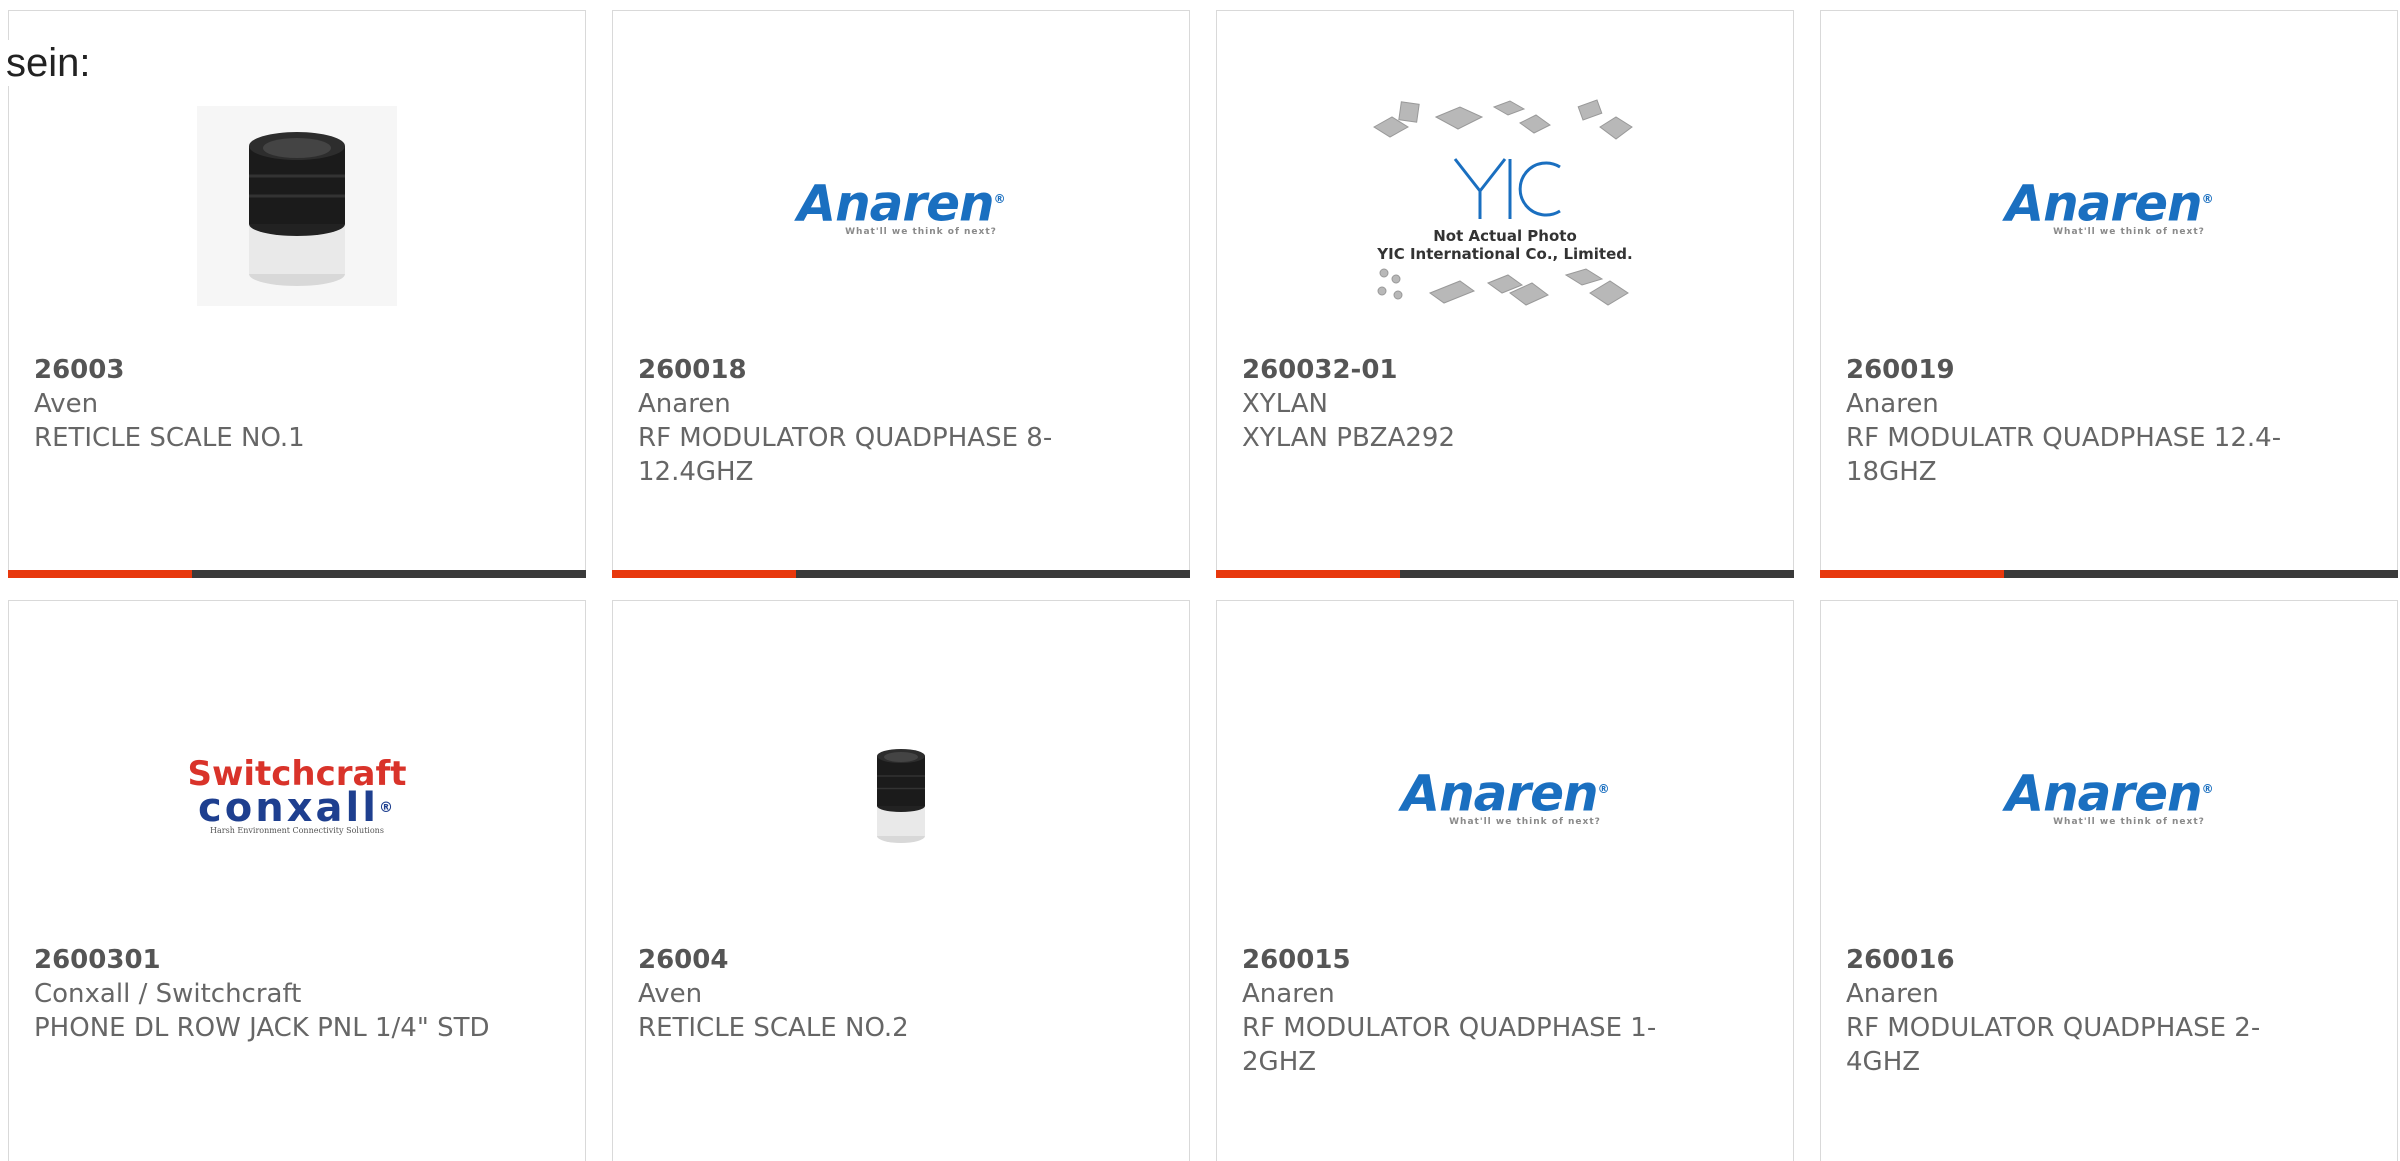 The image size is (2400, 1161). Describe the element at coordinates (269, 370) in the screenshot. I see `part-number: 26003` at that location.